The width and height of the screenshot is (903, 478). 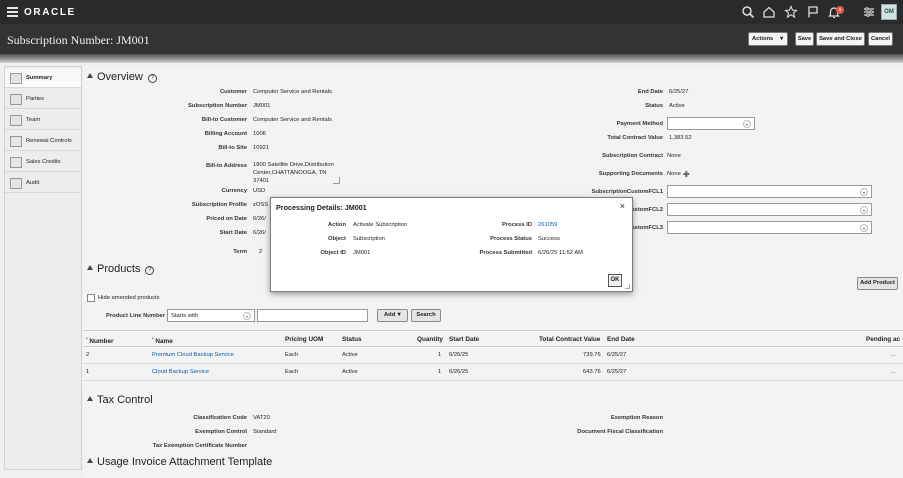 I want to click on payment-method-select, so click(x=711, y=123).